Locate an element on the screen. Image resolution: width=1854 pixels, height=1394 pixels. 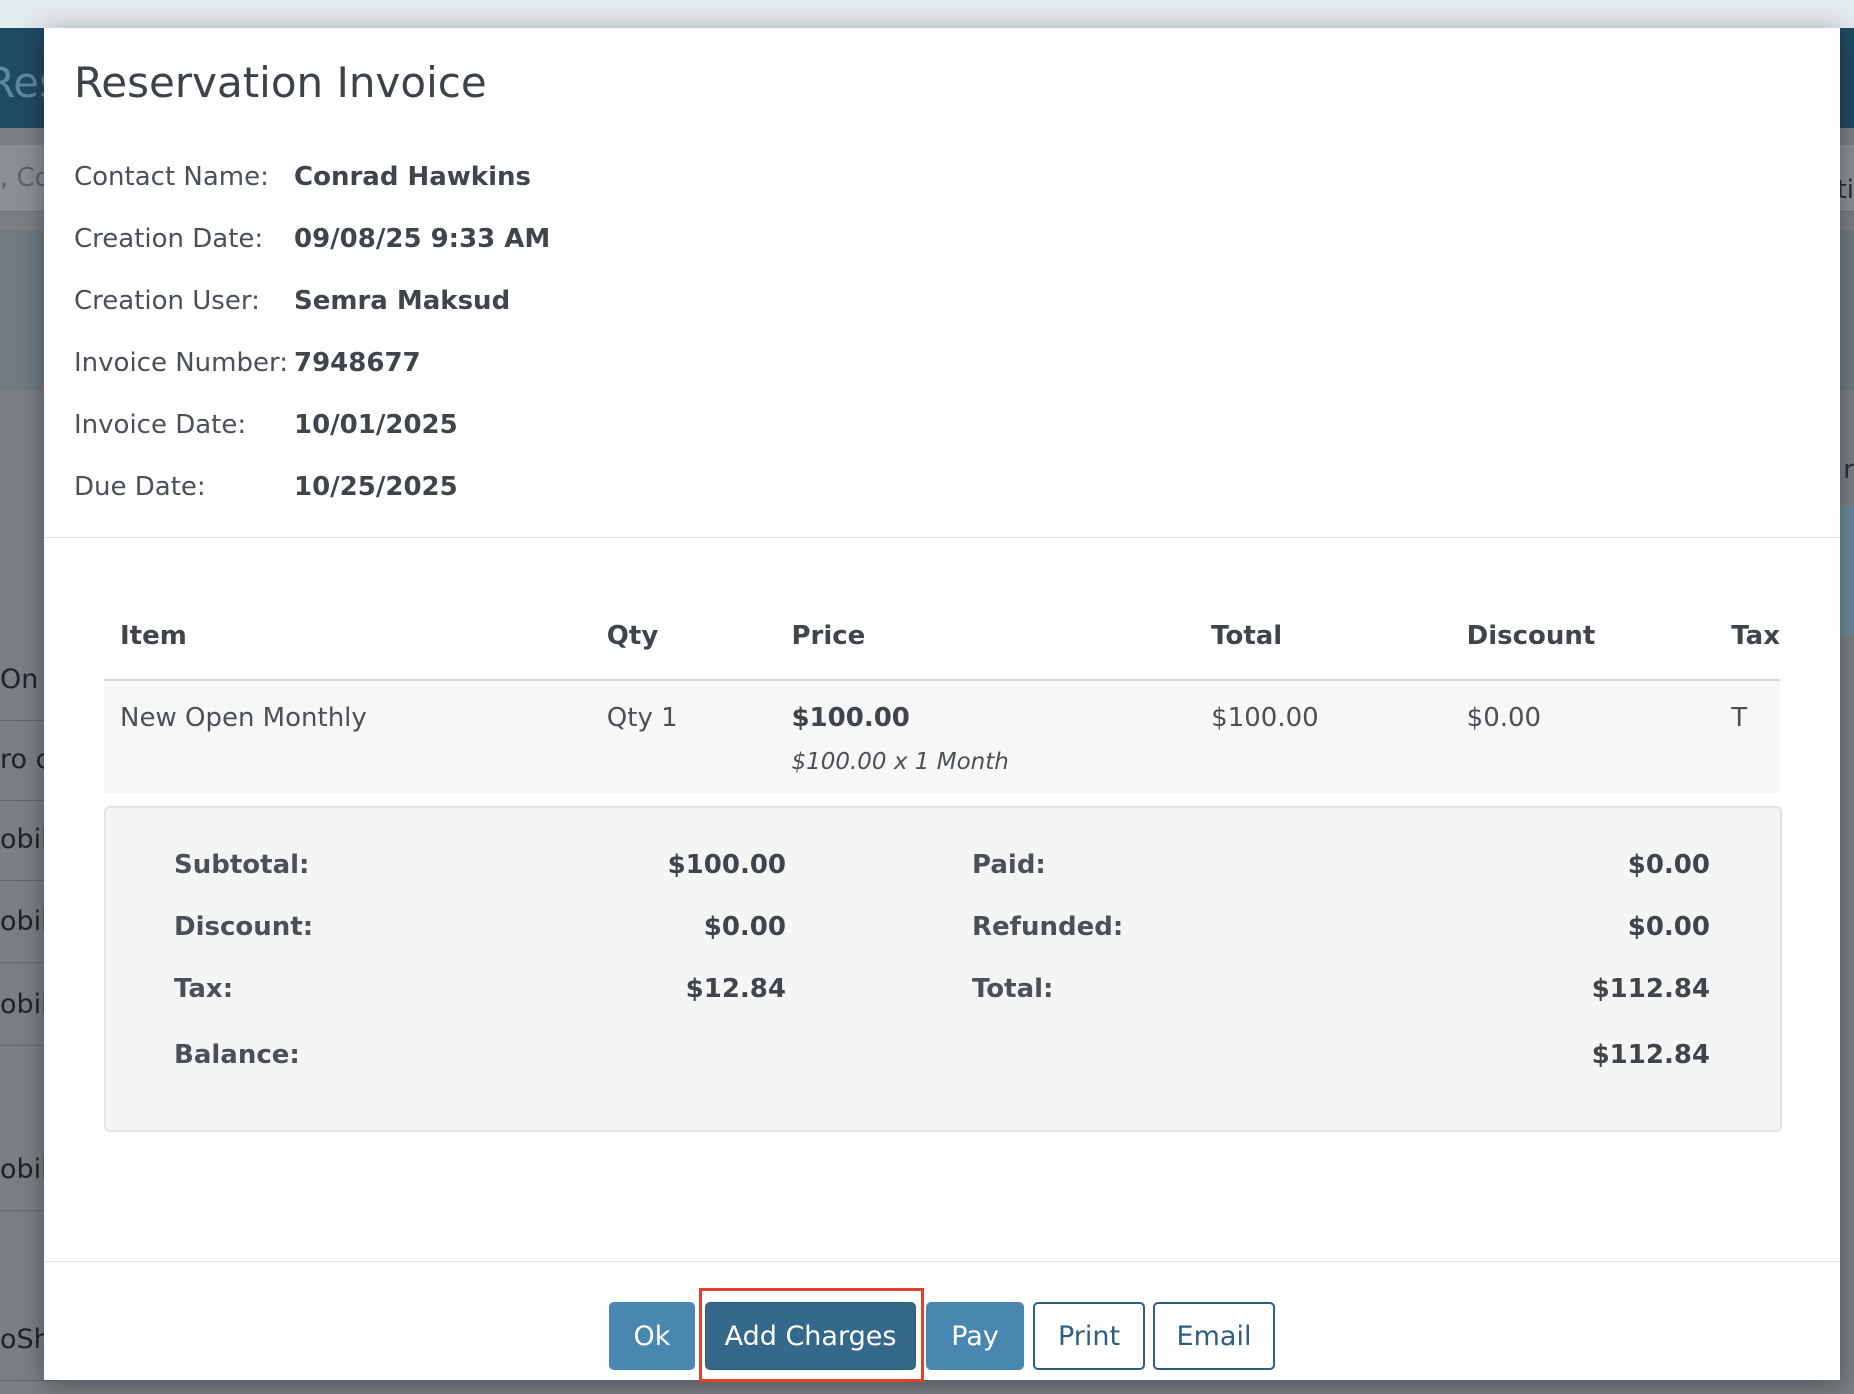
info-row-creation-date: Creation Date: 09/08/25 9:33 AM is located at coordinates (312, 239).